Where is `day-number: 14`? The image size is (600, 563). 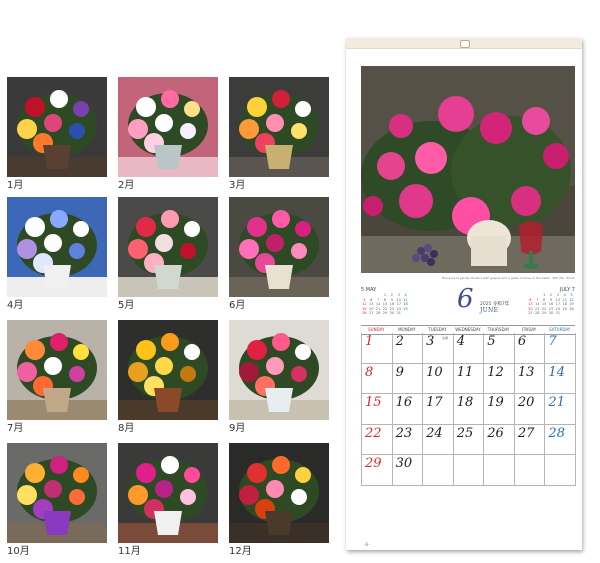 day-number: 14 is located at coordinates (556, 372).